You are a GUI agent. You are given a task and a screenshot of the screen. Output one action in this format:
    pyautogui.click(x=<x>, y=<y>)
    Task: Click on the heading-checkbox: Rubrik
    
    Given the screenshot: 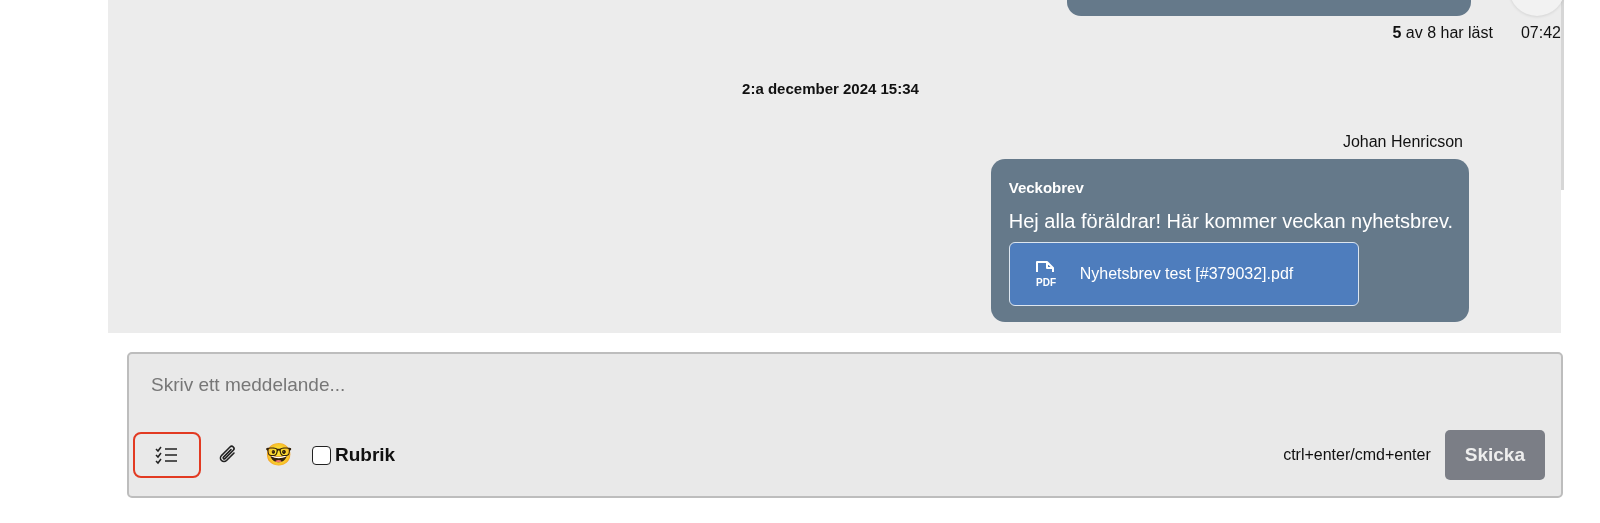 What is the action you would take?
    pyautogui.click(x=354, y=455)
    